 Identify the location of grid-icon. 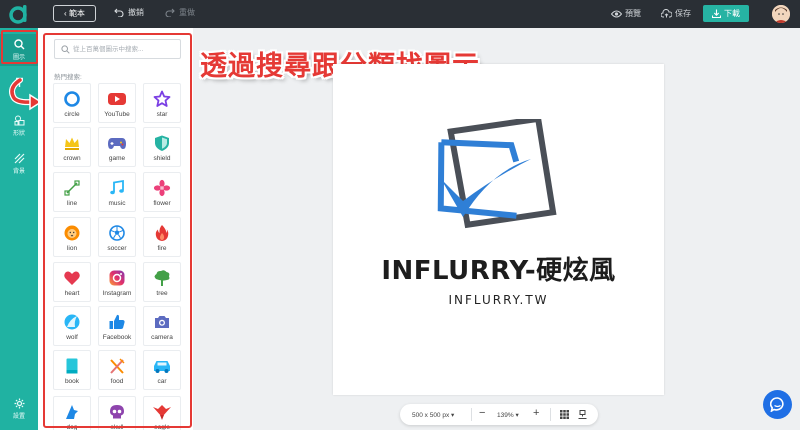
(564, 414).